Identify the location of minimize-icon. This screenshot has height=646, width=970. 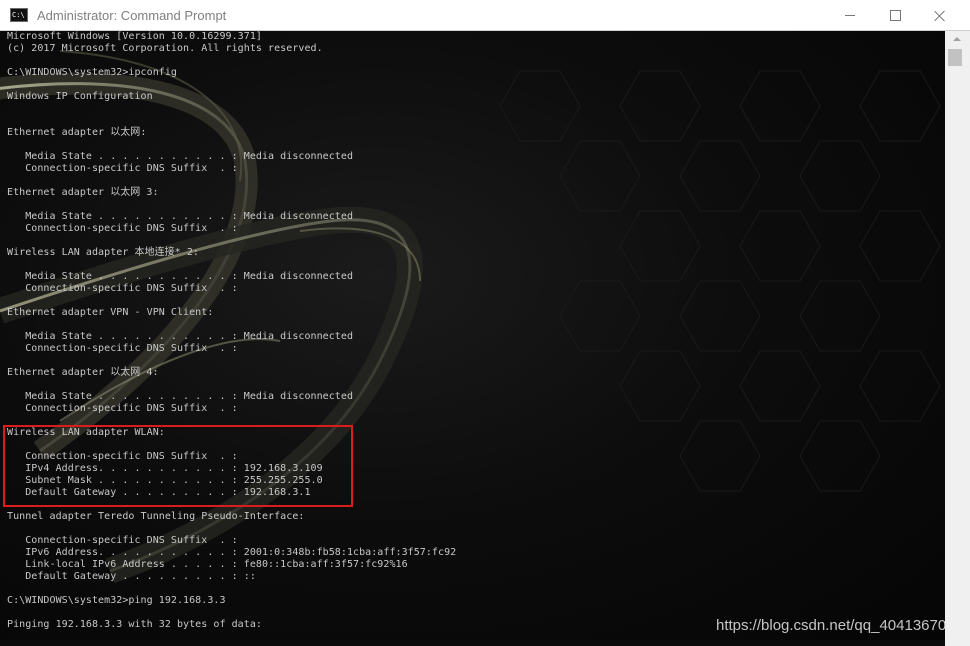
(850, 15).